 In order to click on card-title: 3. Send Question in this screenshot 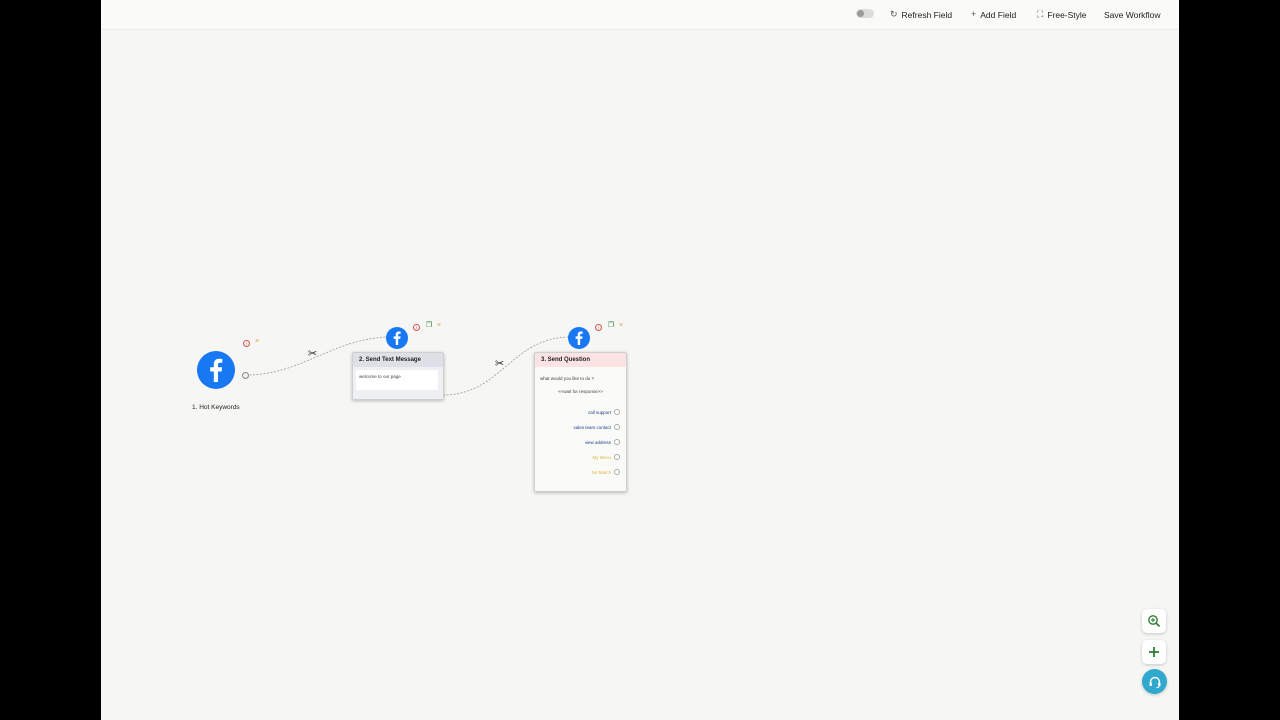, I will do `click(580, 360)`.